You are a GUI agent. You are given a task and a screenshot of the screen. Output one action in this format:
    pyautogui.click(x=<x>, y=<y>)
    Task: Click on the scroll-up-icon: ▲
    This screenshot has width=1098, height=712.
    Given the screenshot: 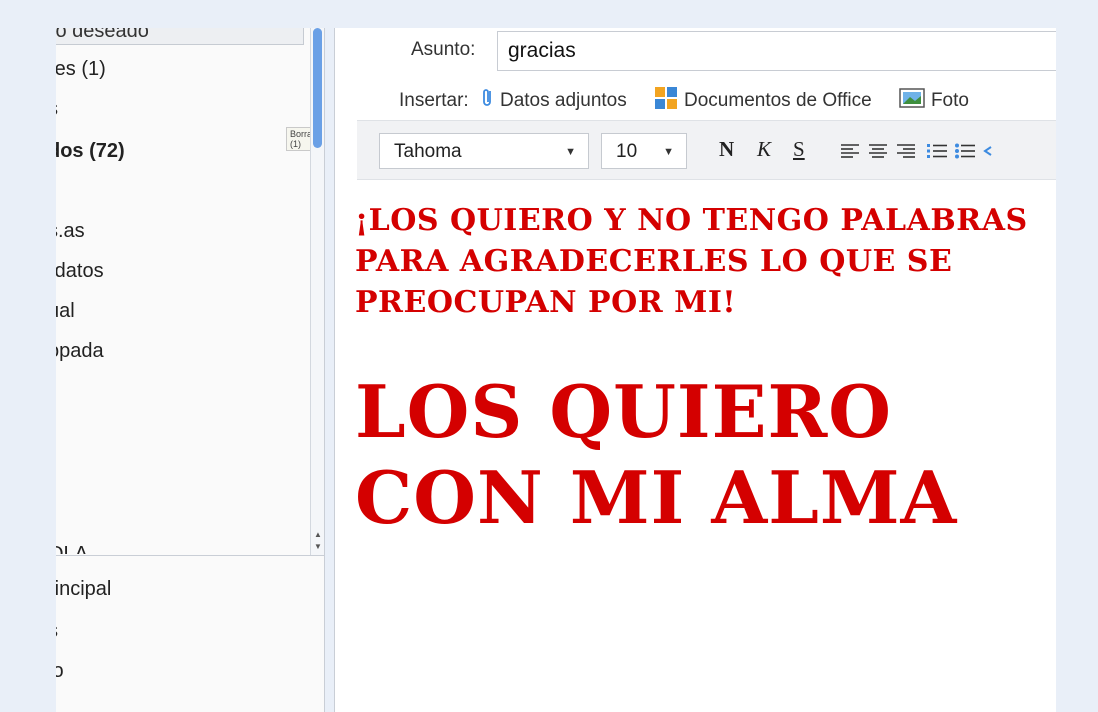 What is the action you would take?
    pyautogui.click(x=318, y=535)
    